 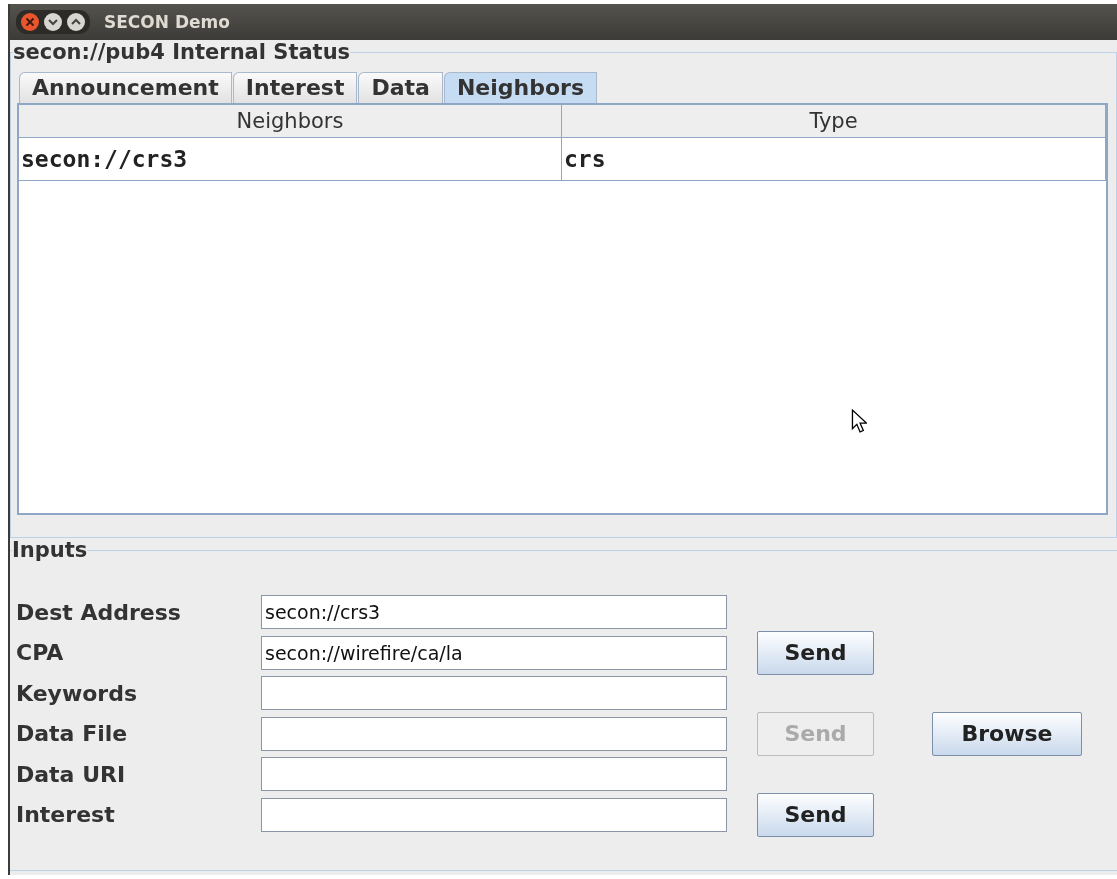 I want to click on tab: Interest, so click(x=295, y=87).